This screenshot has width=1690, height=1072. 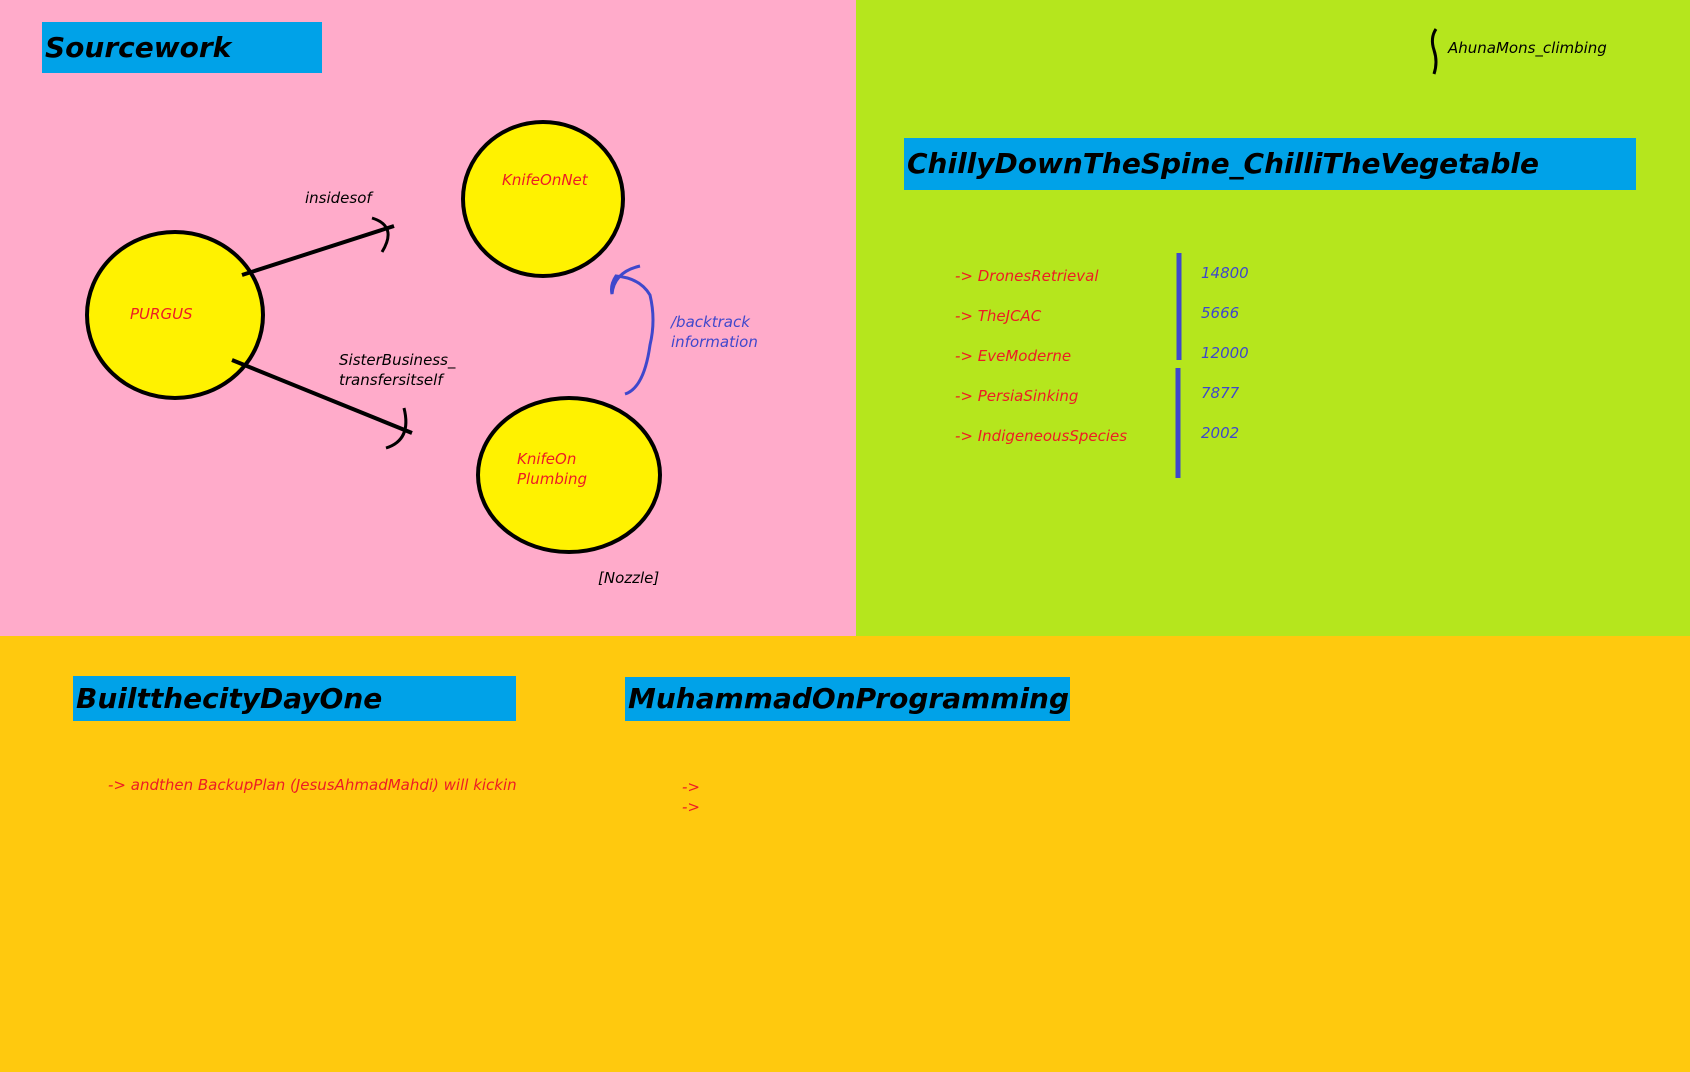 What do you see at coordinates (1220, 393) in the screenshot?
I see `list-item-value: 7877` at bounding box center [1220, 393].